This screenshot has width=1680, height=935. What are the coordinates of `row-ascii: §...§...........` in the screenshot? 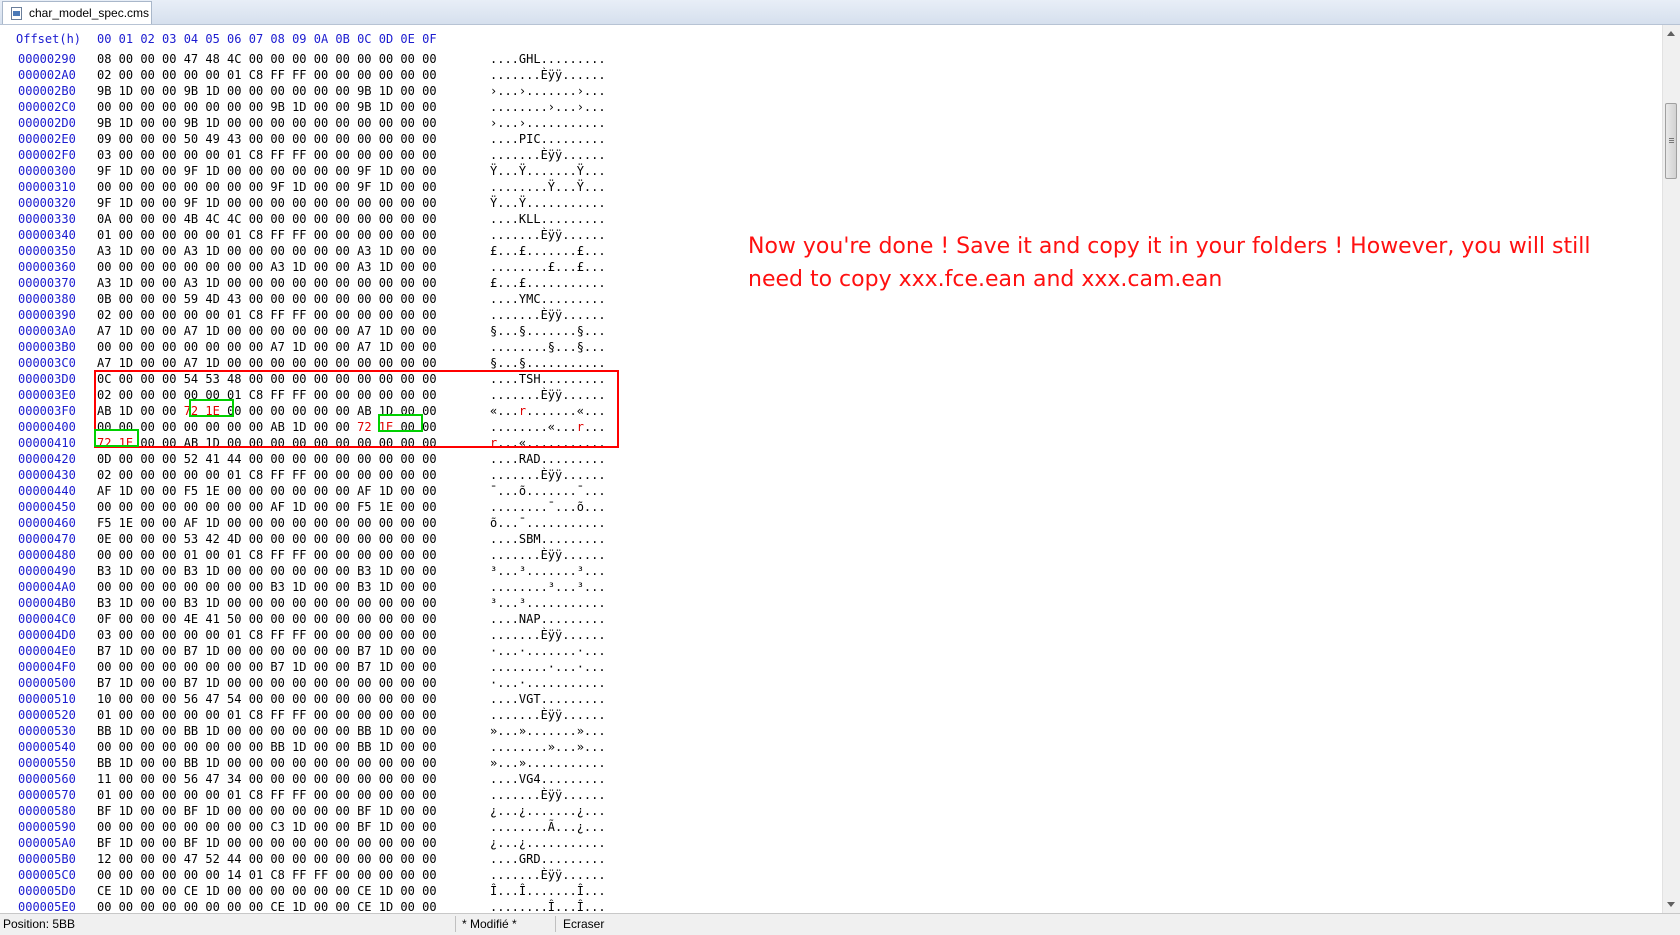 It's located at (548, 363).